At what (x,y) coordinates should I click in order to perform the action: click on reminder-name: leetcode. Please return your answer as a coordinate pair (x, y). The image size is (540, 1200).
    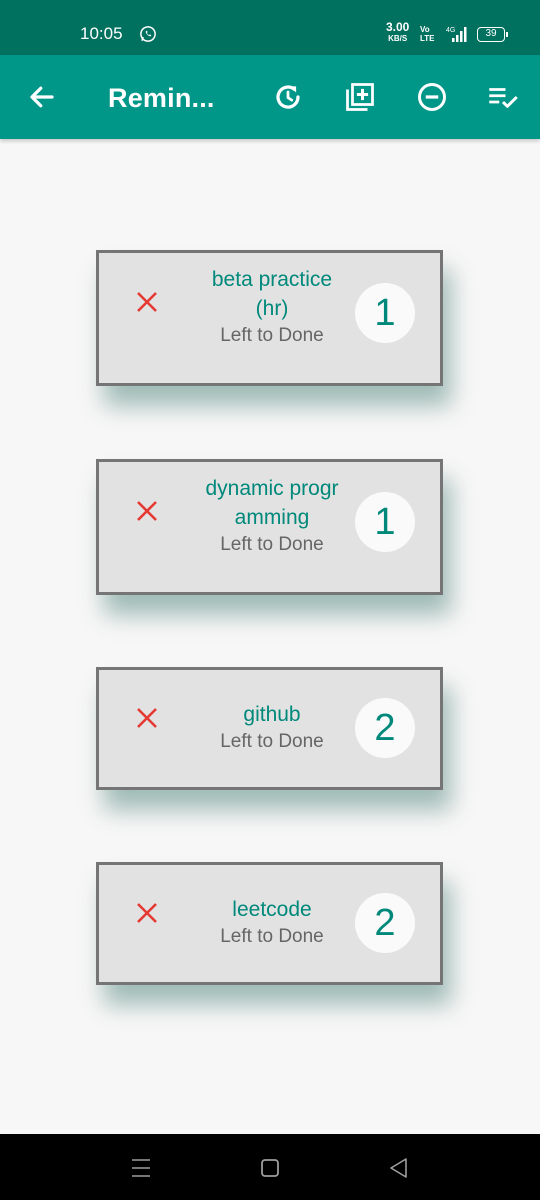
    Looking at the image, I should click on (272, 909).